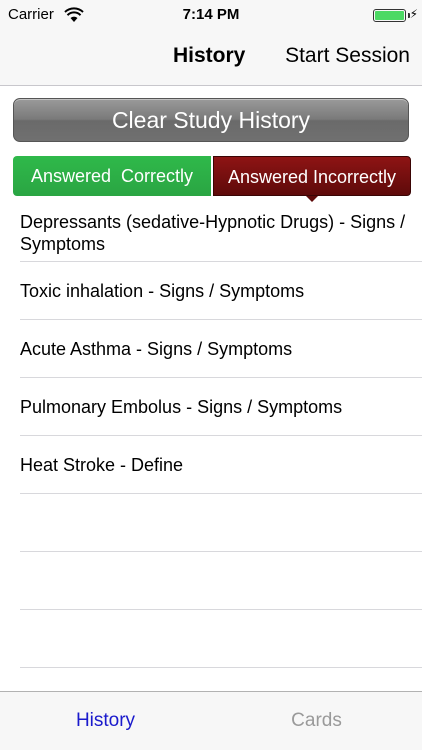  I want to click on list-item-label: Heat Stroke - Define, so click(102, 464).